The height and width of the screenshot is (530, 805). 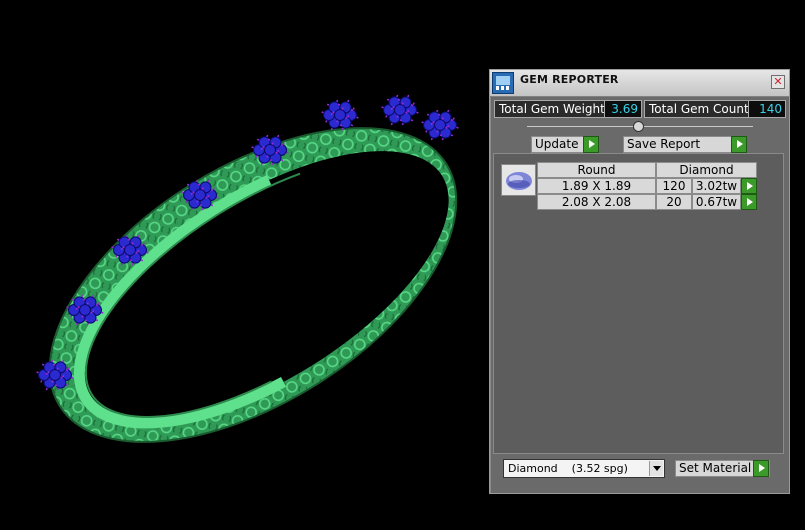 I want to click on gem-material-header: Diamond, so click(x=706, y=170).